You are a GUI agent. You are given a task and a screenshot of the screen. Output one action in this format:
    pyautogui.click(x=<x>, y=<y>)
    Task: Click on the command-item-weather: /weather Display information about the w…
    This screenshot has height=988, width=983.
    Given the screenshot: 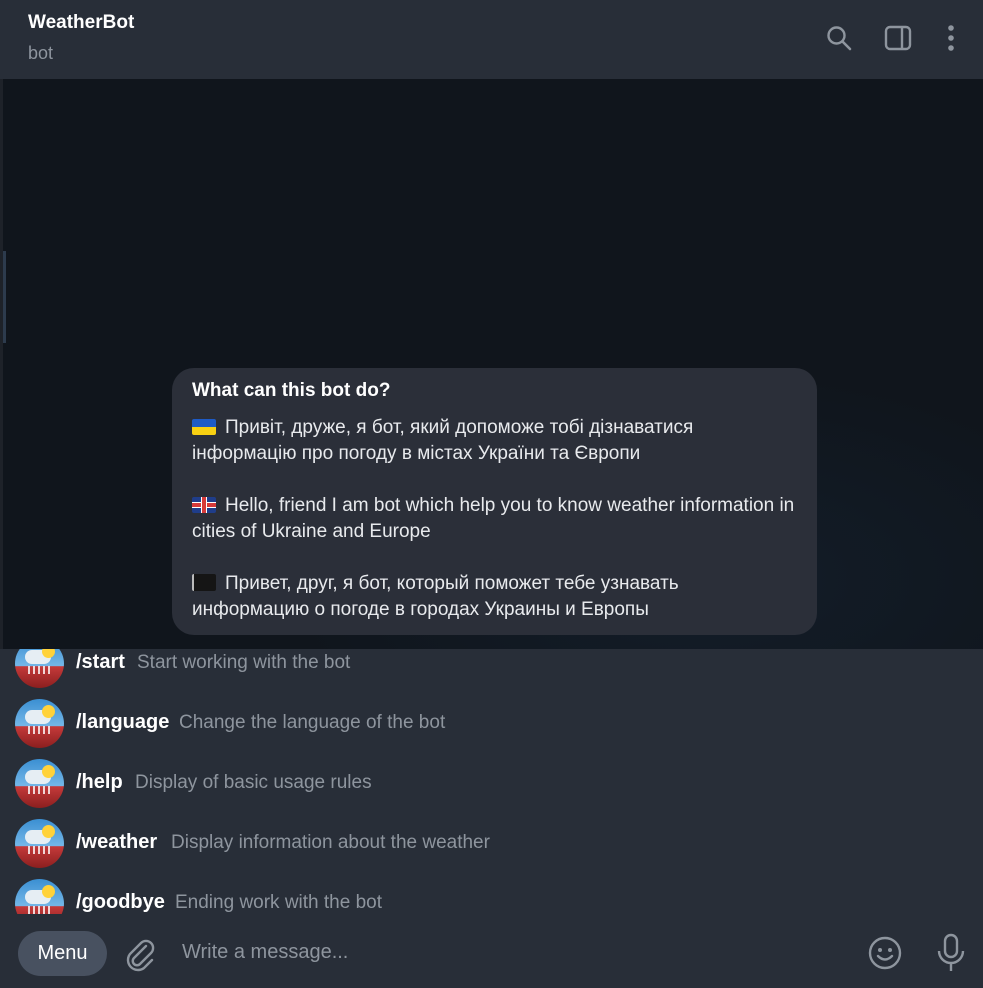 What is the action you would take?
    pyautogui.click(x=491, y=849)
    